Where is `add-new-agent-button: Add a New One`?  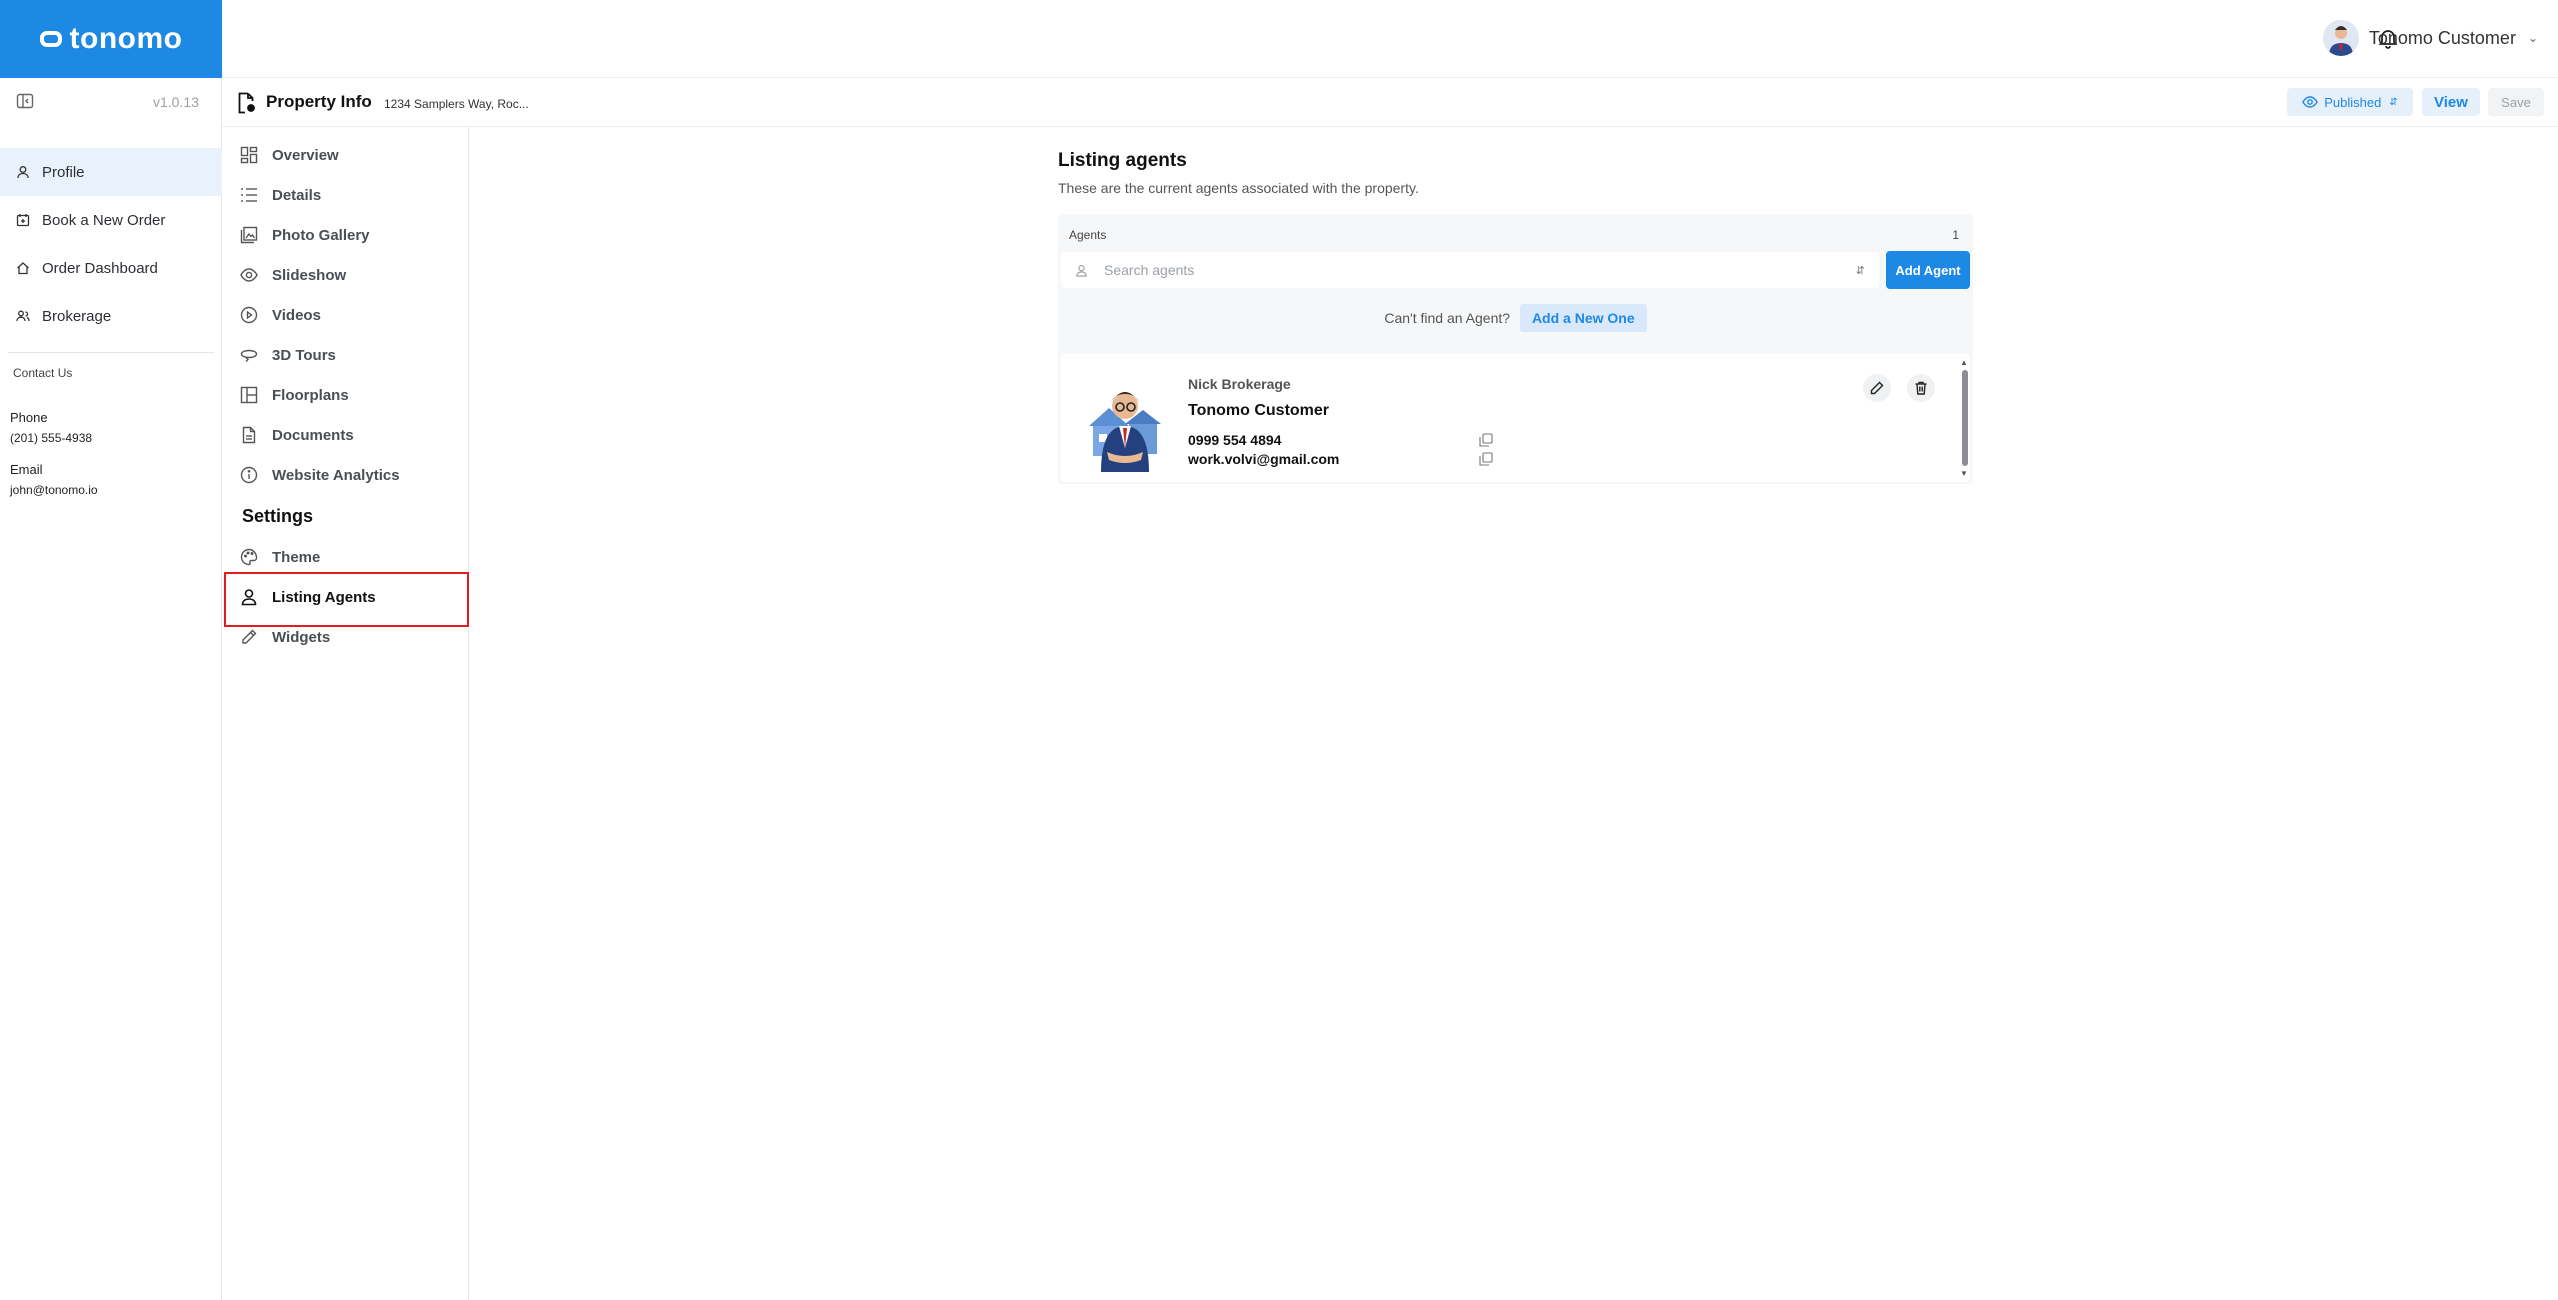
add-new-agent-button: Add a New One is located at coordinates (1583, 318).